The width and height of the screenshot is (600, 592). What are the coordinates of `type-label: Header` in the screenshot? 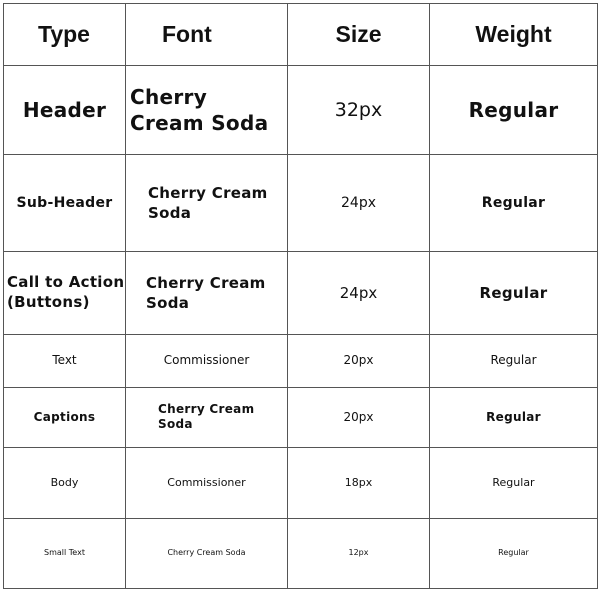 It's located at (64, 110).